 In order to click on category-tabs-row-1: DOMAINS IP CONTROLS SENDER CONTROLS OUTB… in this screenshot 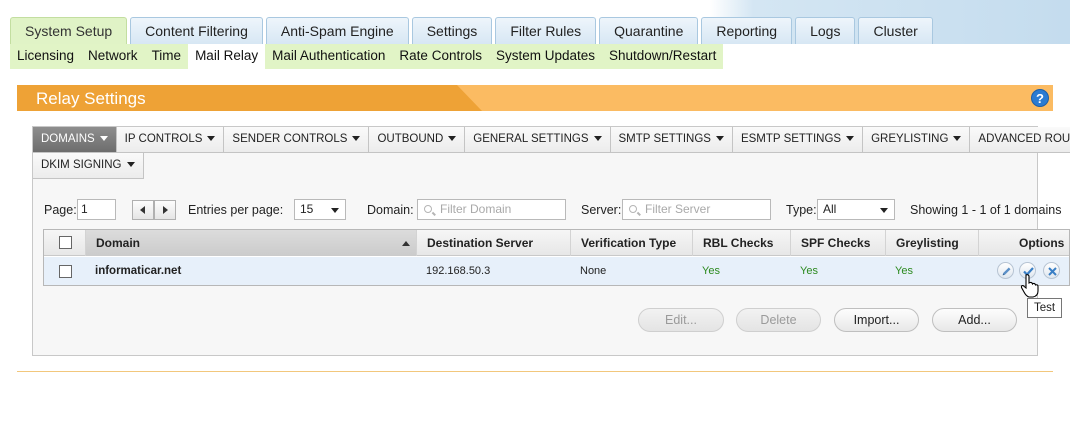, I will do `click(551, 140)`.